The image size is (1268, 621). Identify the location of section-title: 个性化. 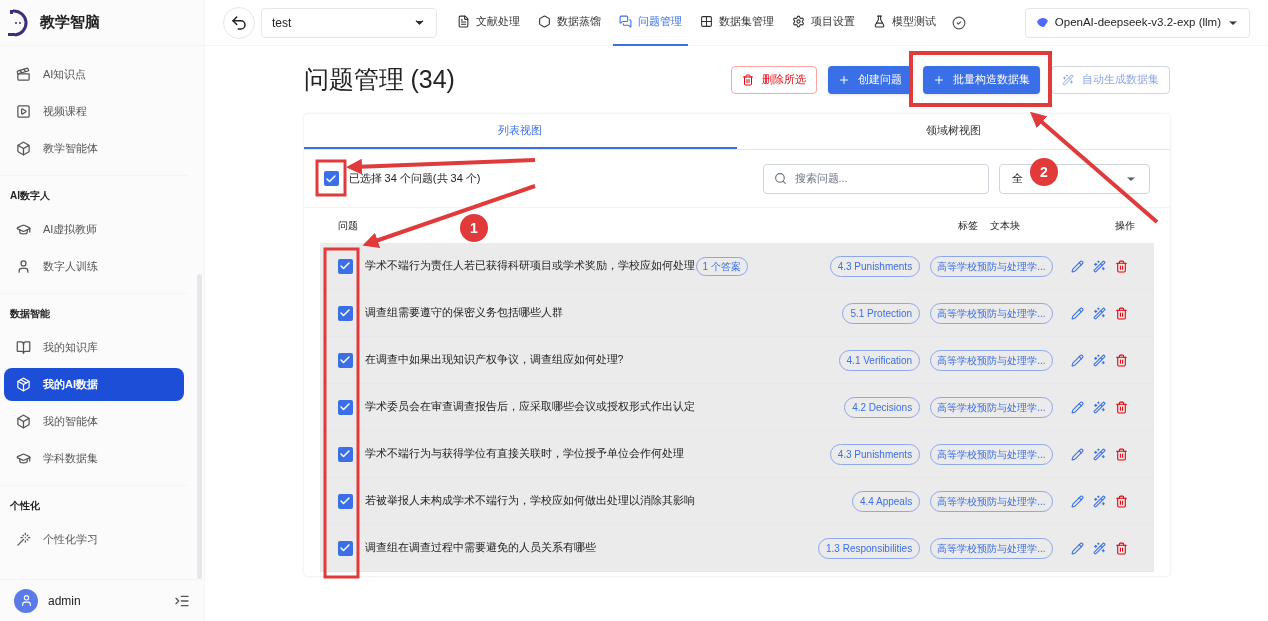
(25, 506).